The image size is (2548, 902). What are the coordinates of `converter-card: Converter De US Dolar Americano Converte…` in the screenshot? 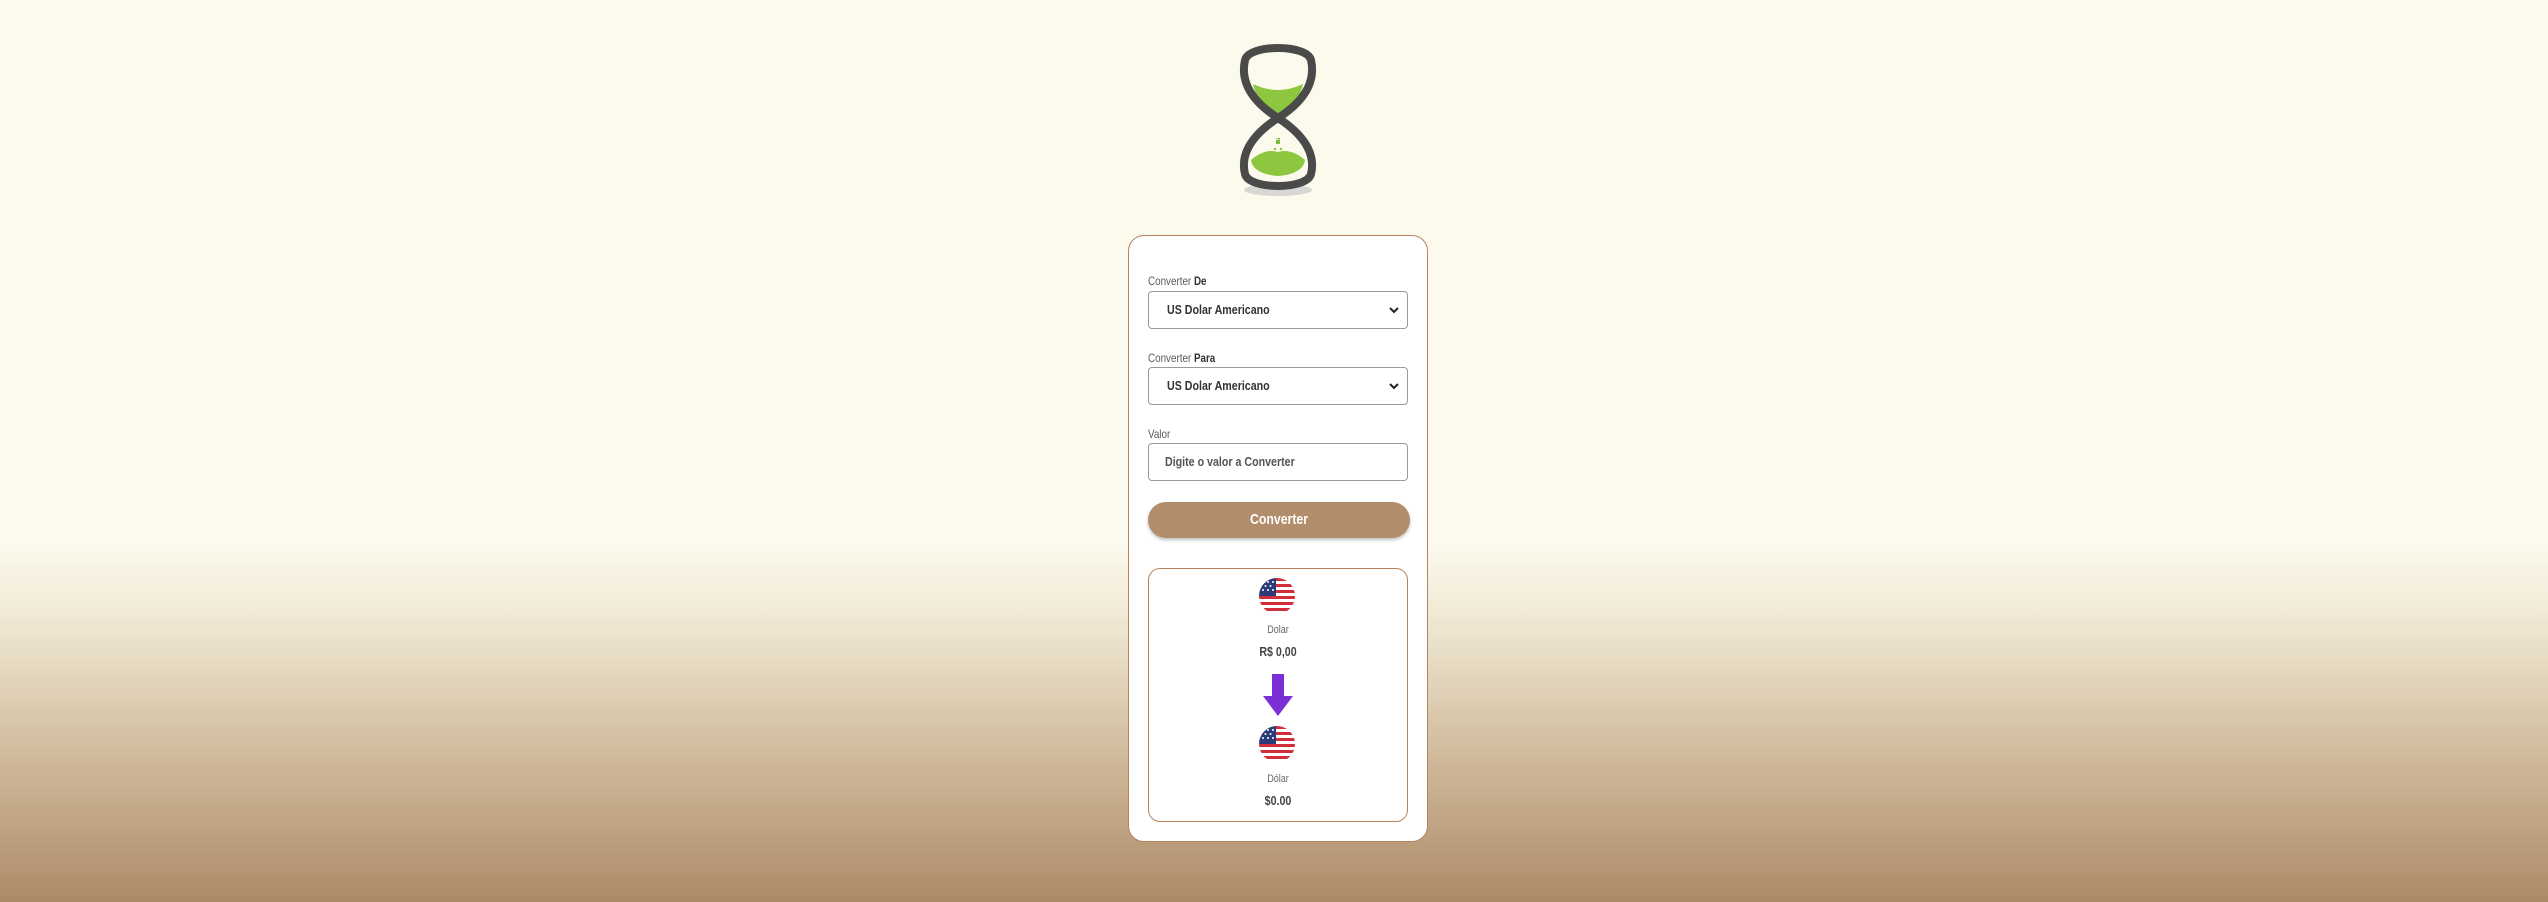 It's located at (1278, 538).